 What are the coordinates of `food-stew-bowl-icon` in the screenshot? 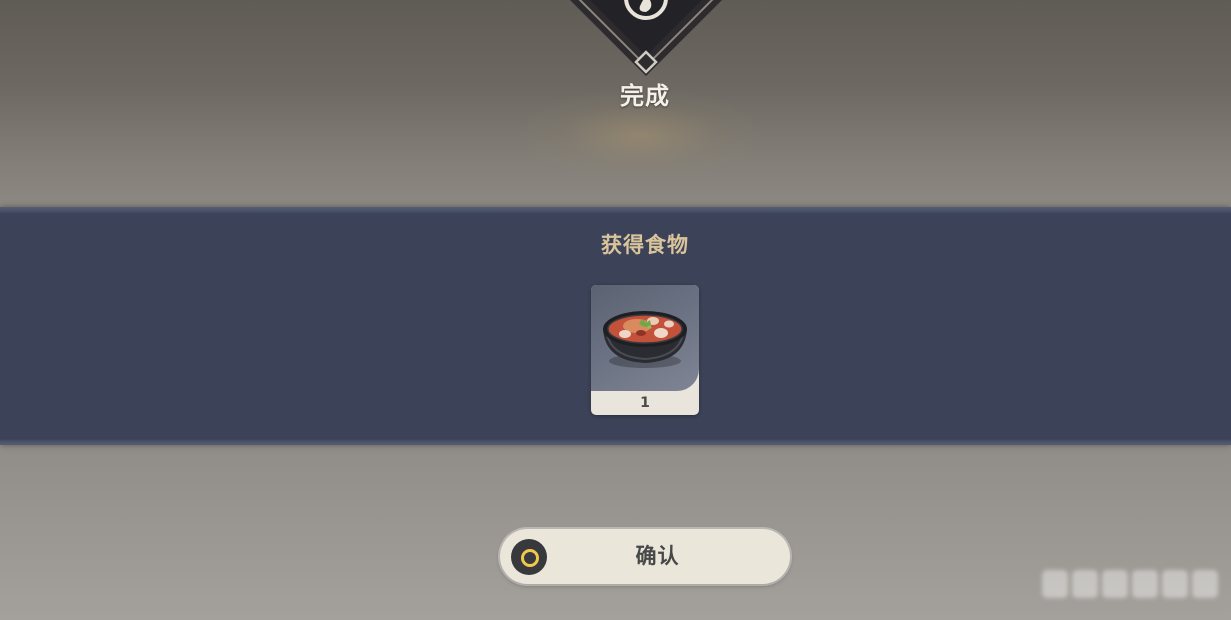 It's located at (645, 339).